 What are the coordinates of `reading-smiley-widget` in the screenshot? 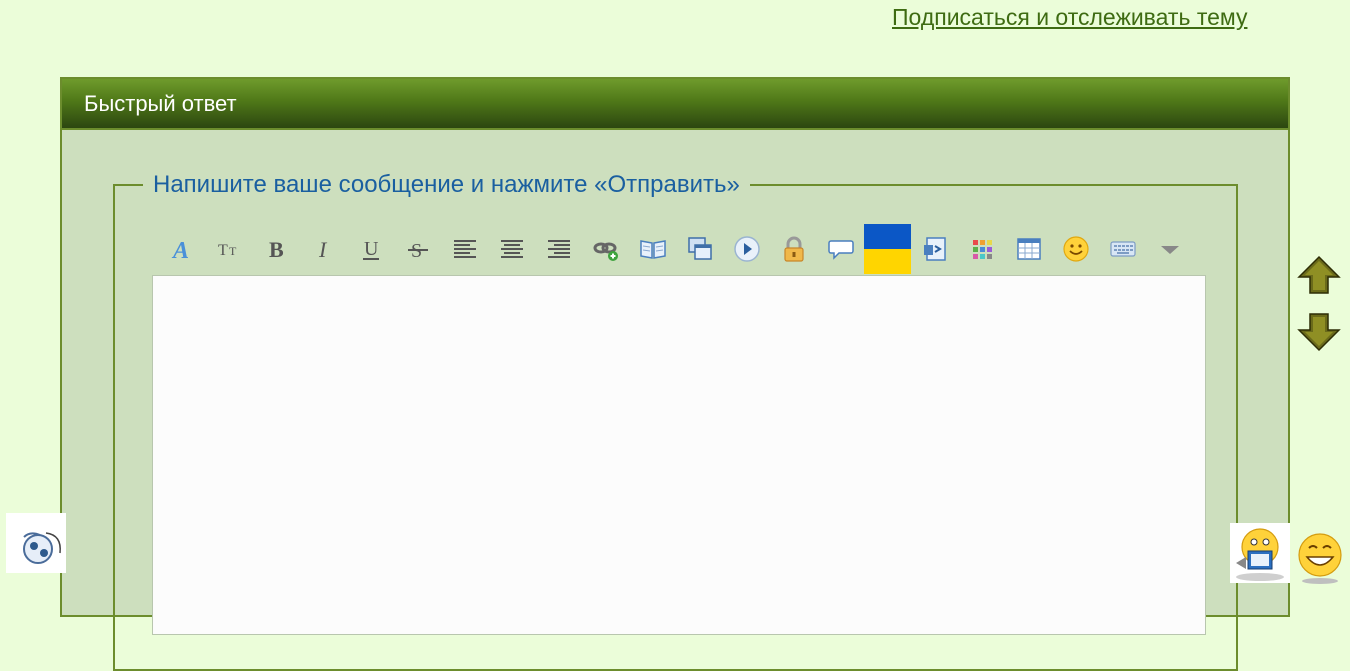 It's located at (1260, 553).